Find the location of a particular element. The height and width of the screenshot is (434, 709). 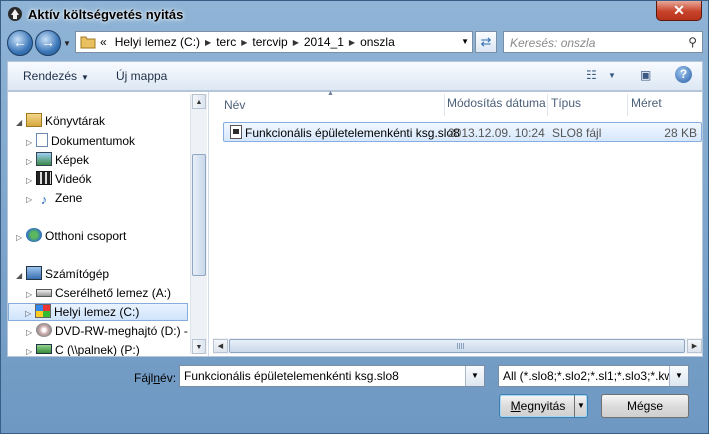

grip-icon is located at coordinates (461, 346).